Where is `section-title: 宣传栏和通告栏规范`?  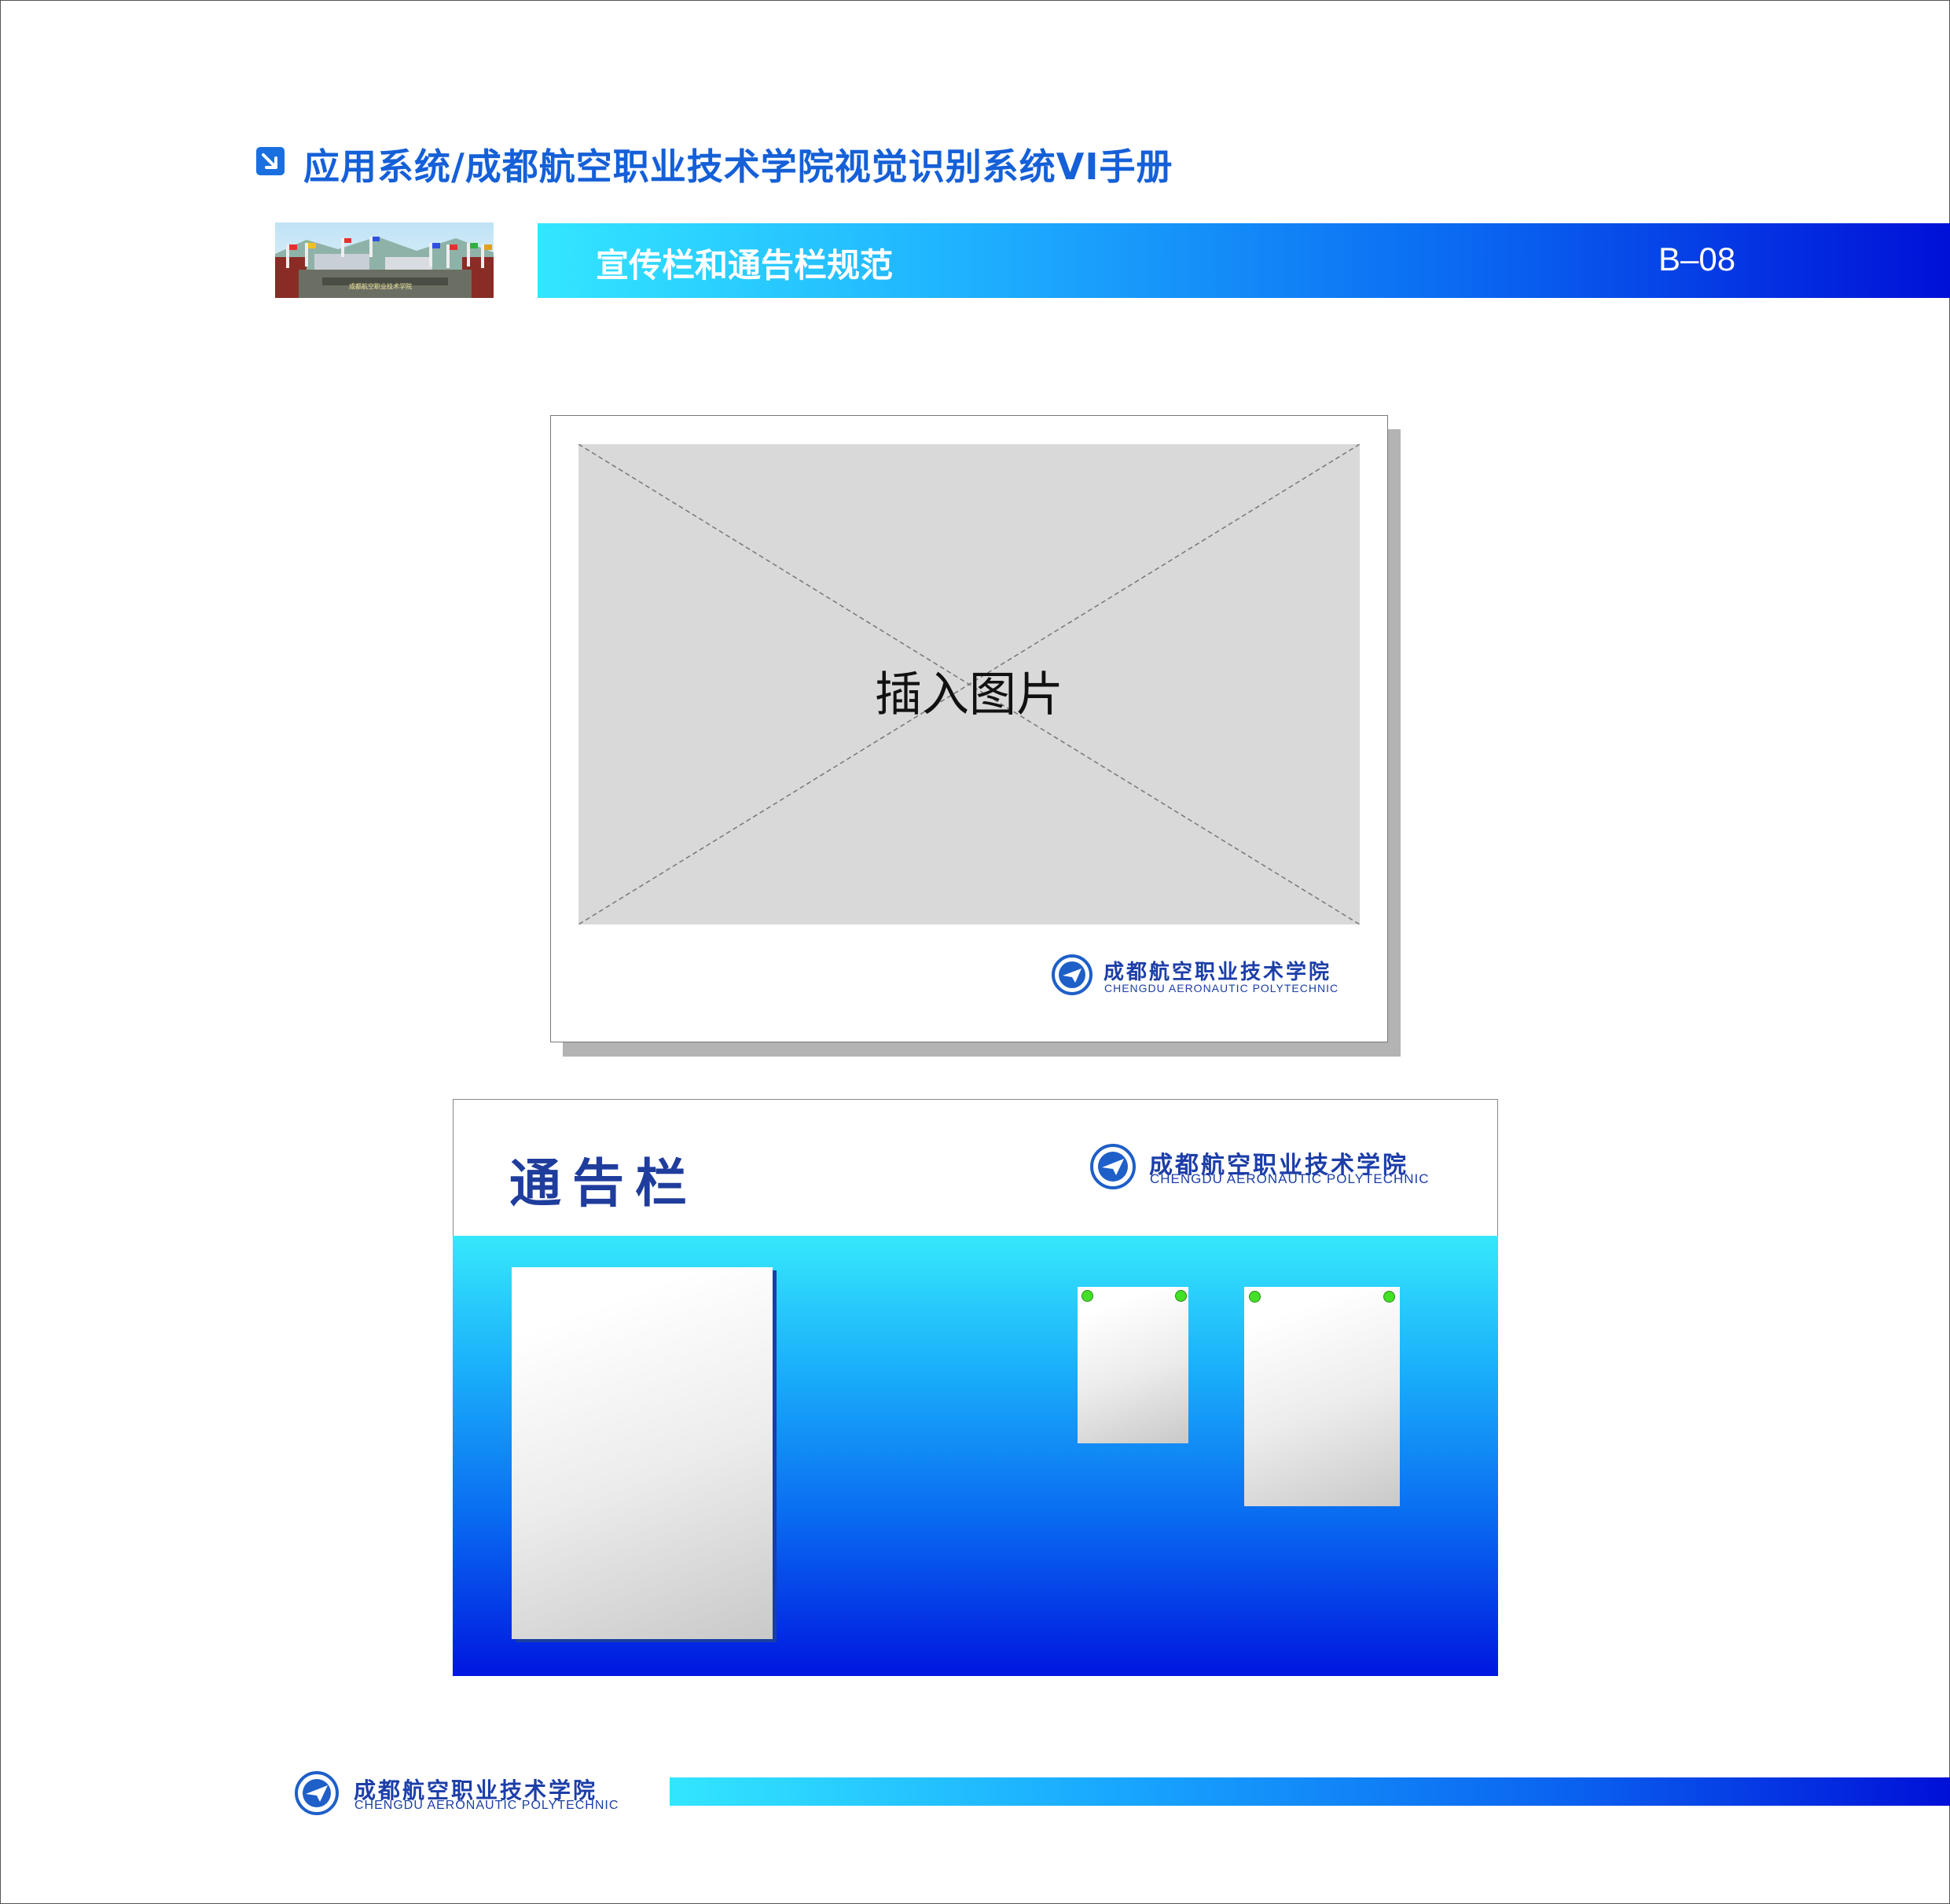
section-title: 宣传栏和通告栏规范 is located at coordinates (745, 265).